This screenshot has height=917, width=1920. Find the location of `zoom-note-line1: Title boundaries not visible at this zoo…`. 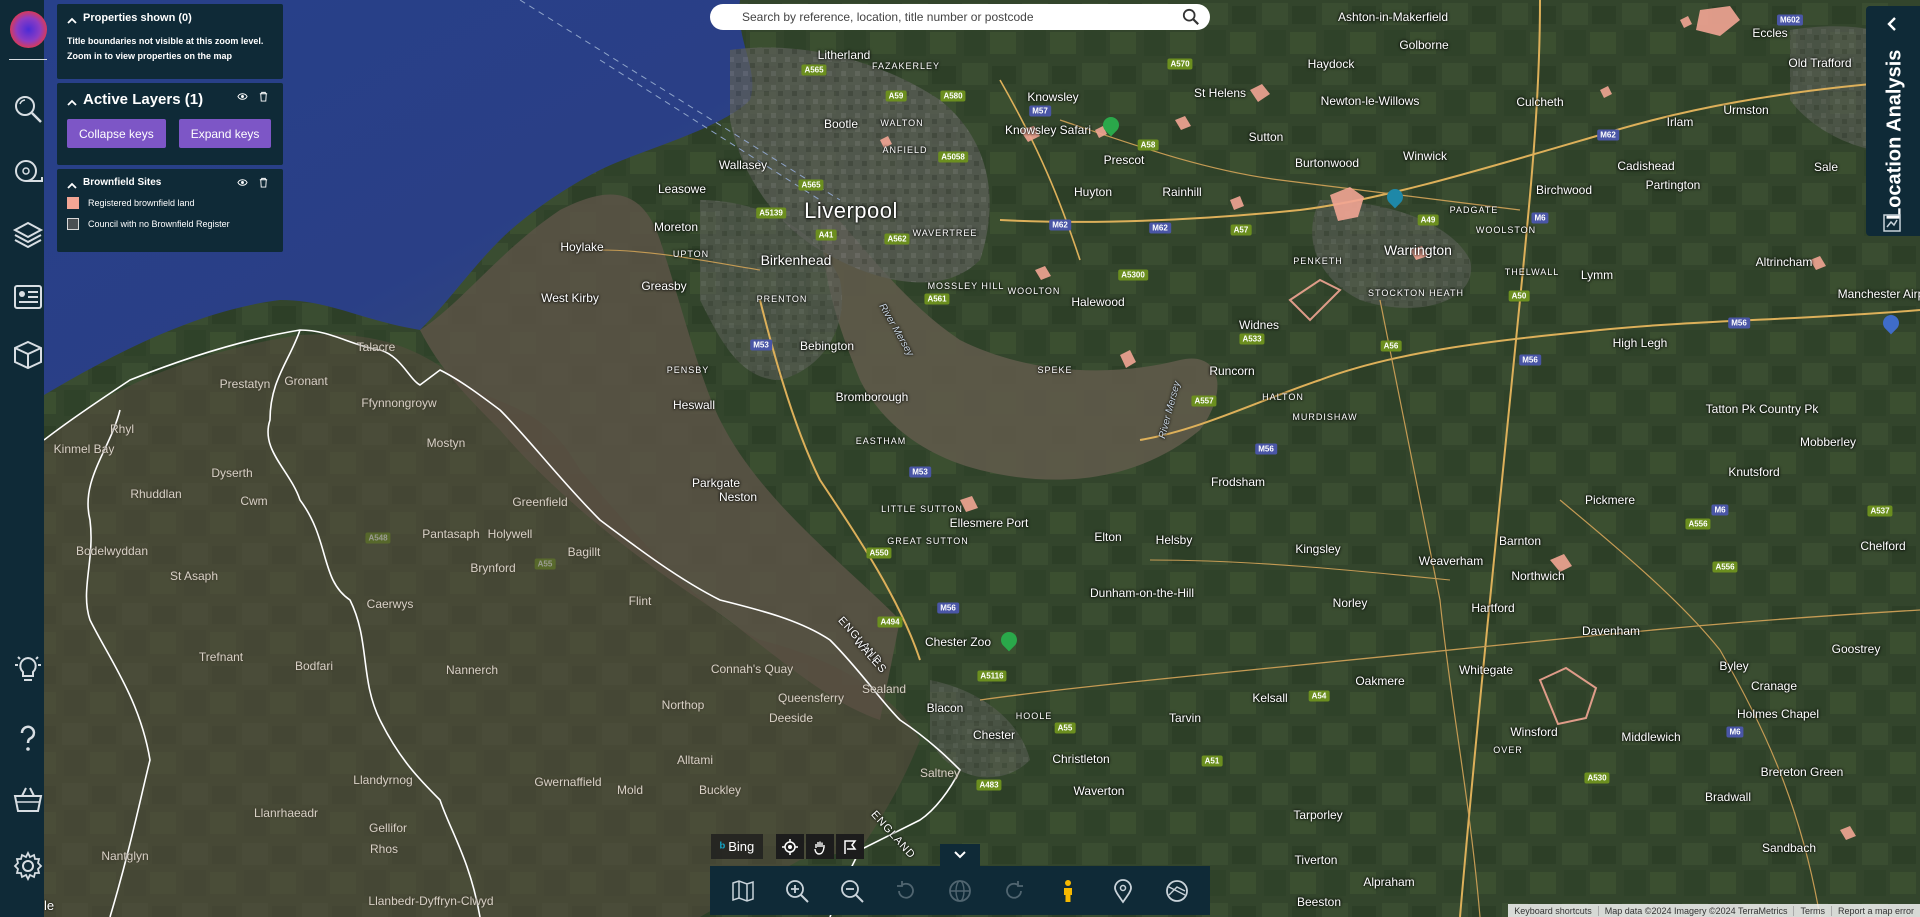

zoom-note-line1: Title boundaries not visible at this zoo… is located at coordinates (165, 41).